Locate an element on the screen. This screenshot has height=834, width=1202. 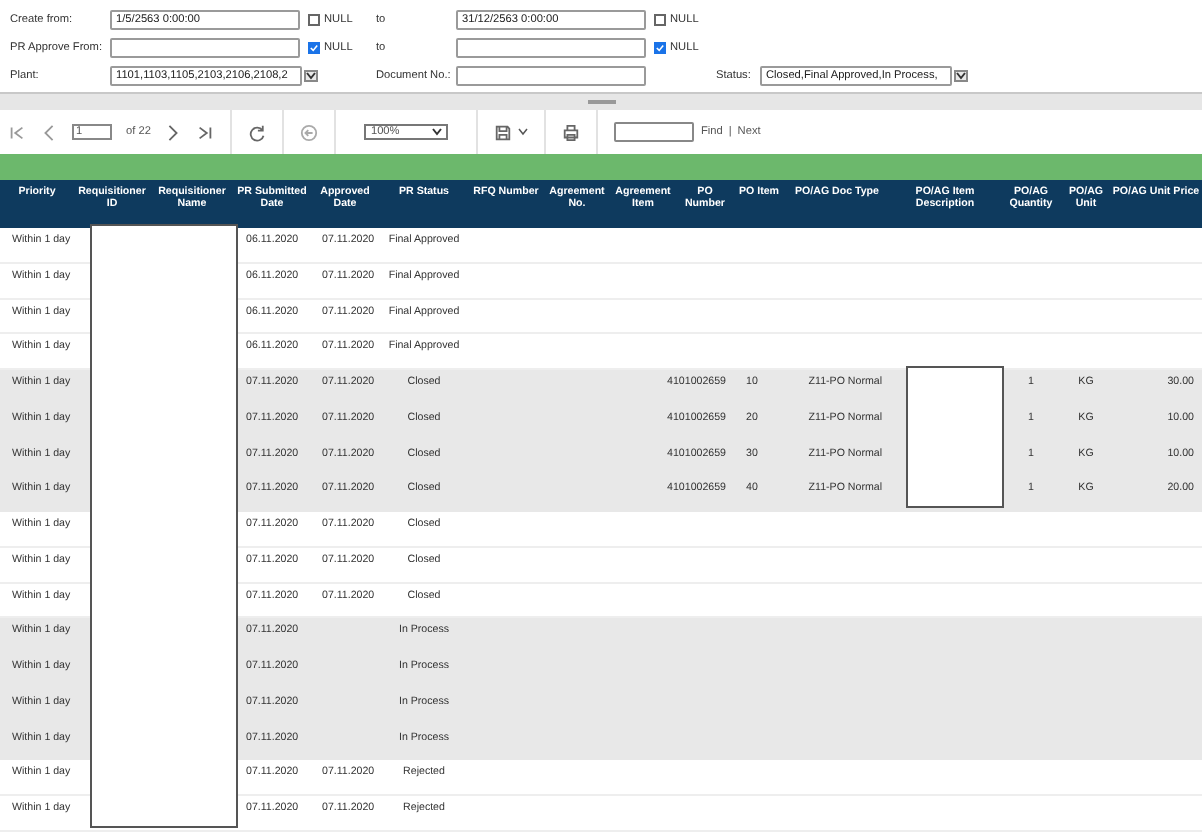
print-icon is located at coordinates (571, 132).